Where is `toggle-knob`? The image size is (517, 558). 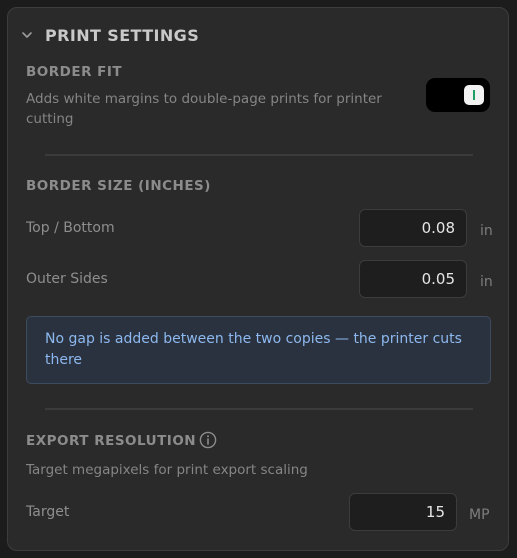 toggle-knob is located at coordinates (474, 95).